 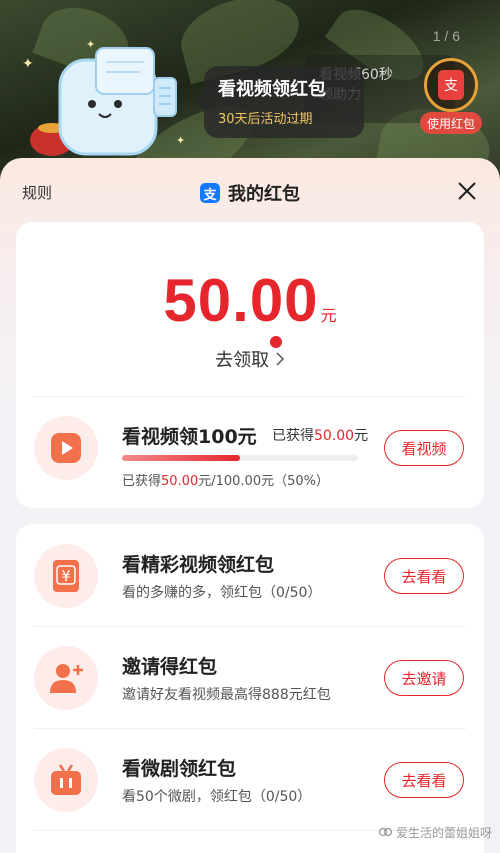 I want to click on alipay-red-packet-icon: 支, so click(x=451, y=85).